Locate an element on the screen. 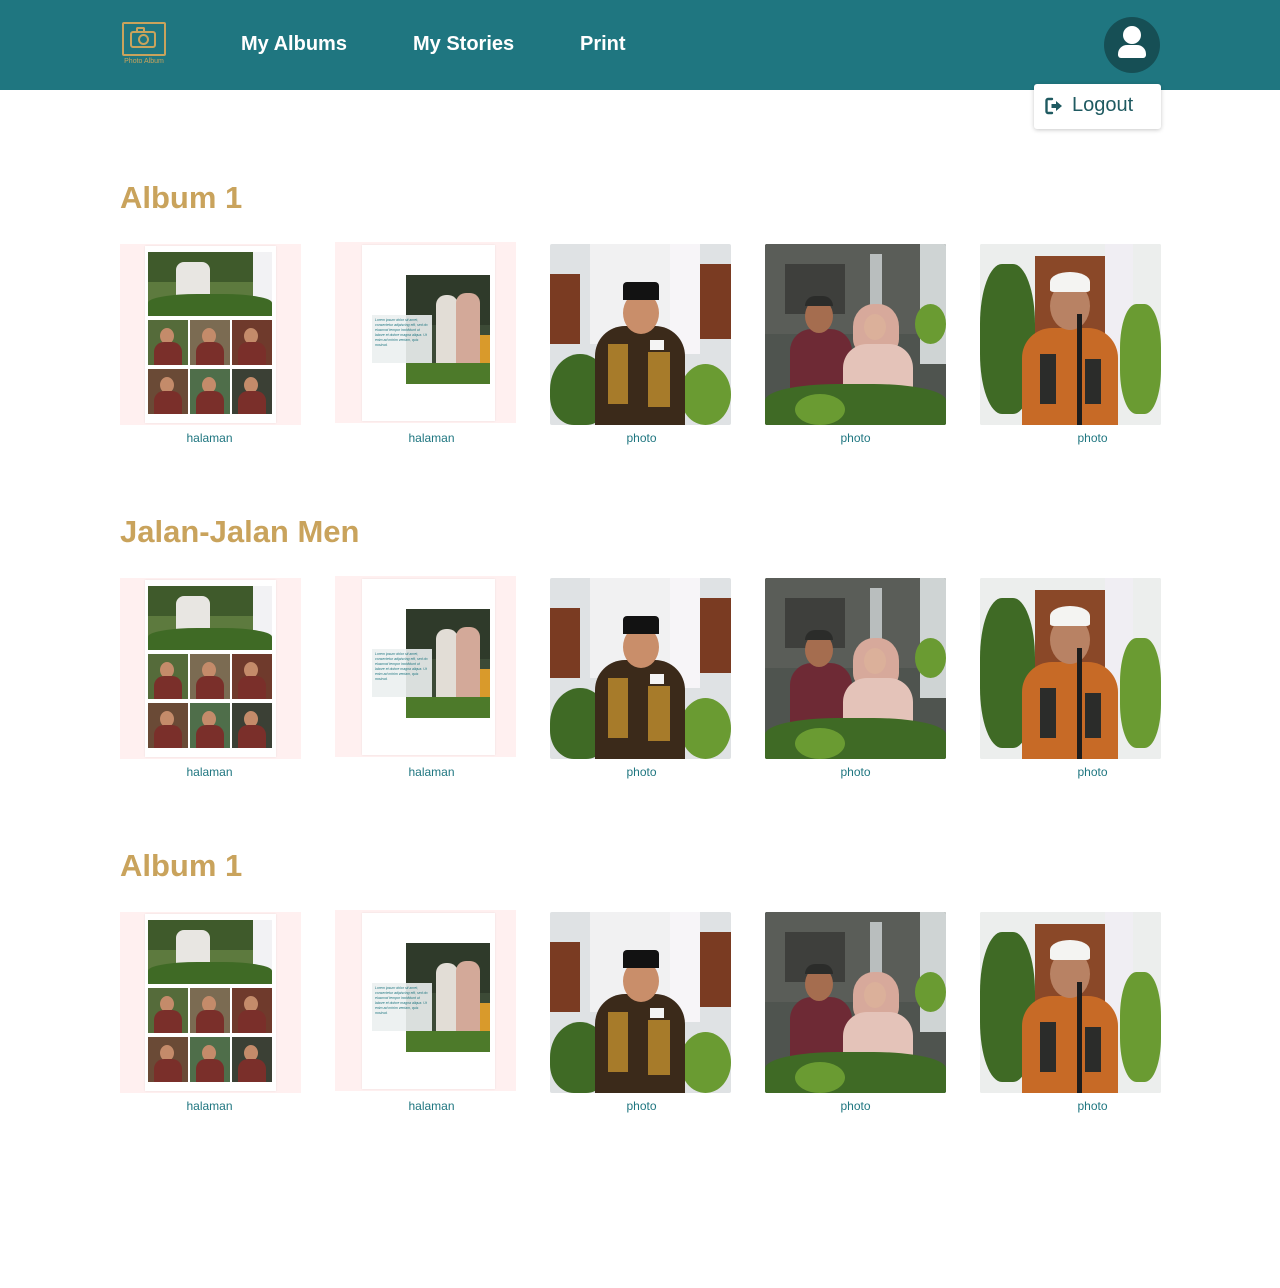 The image size is (1280, 1288). album-title: Jalan-Jalan Men is located at coordinates (240, 531).